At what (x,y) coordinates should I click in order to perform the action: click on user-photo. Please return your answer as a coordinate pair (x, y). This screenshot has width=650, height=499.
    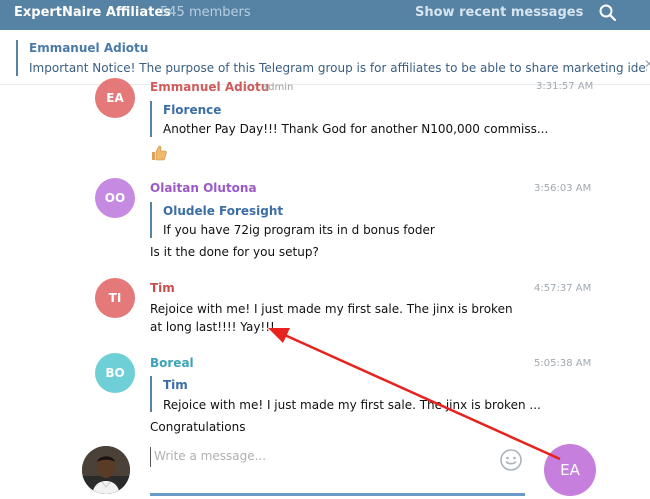
    Looking at the image, I should click on (106, 470).